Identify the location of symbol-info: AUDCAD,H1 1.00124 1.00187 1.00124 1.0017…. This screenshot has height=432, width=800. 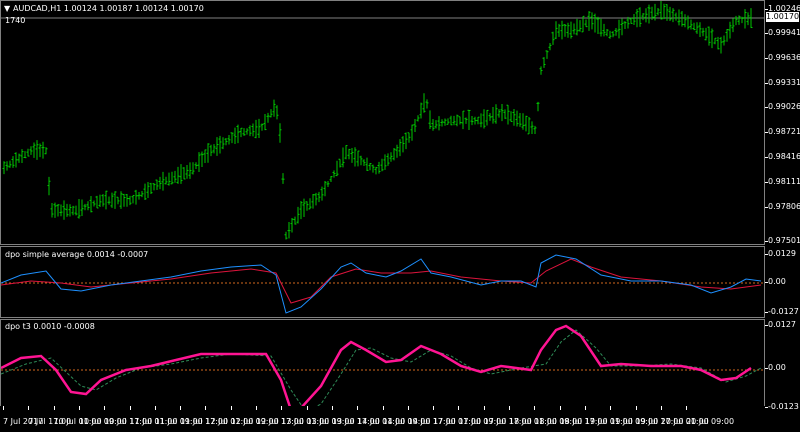
(108, 8).